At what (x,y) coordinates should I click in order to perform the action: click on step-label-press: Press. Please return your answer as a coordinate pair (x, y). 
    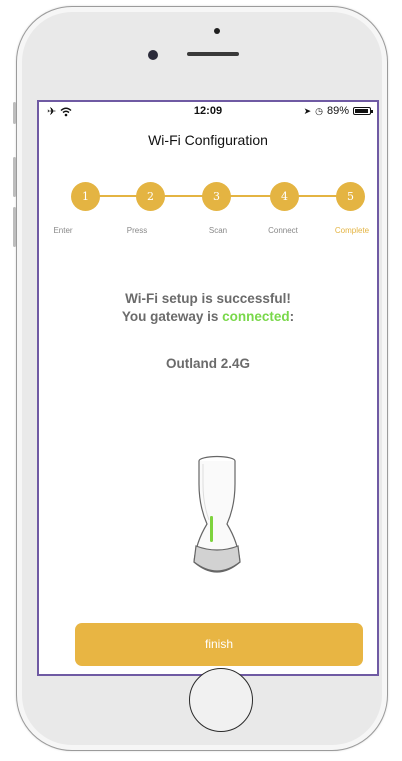
    Looking at the image, I should click on (137, 230).